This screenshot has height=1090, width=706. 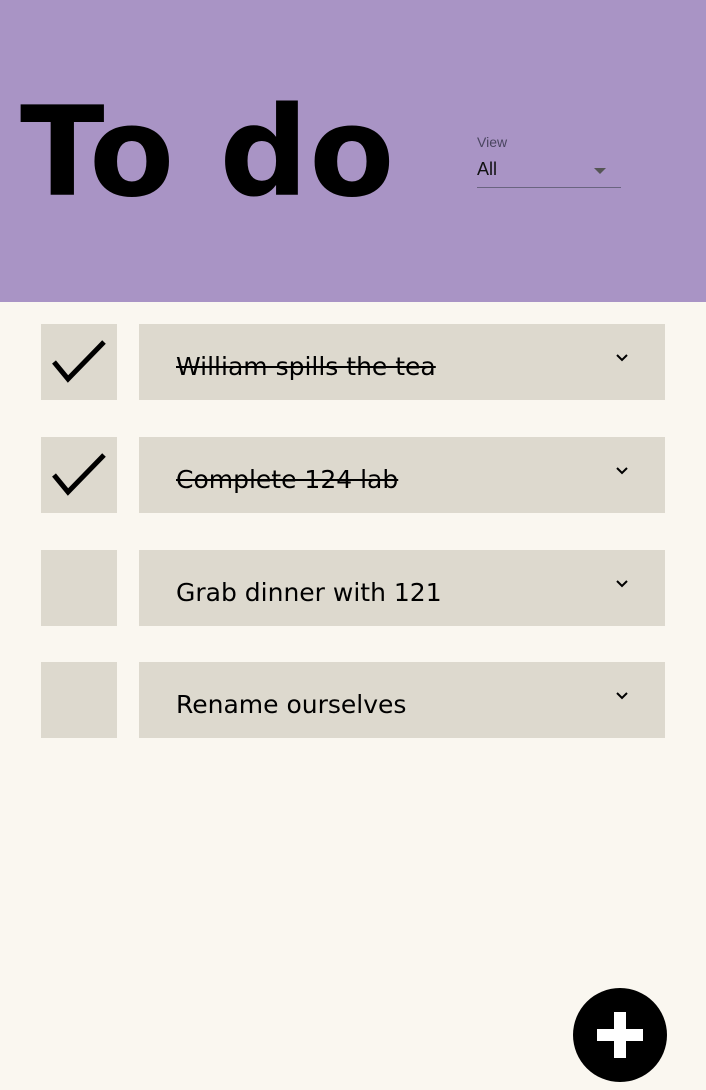 I want to click on task-item: Grab dinner with 121, so click(x=353, y=588).